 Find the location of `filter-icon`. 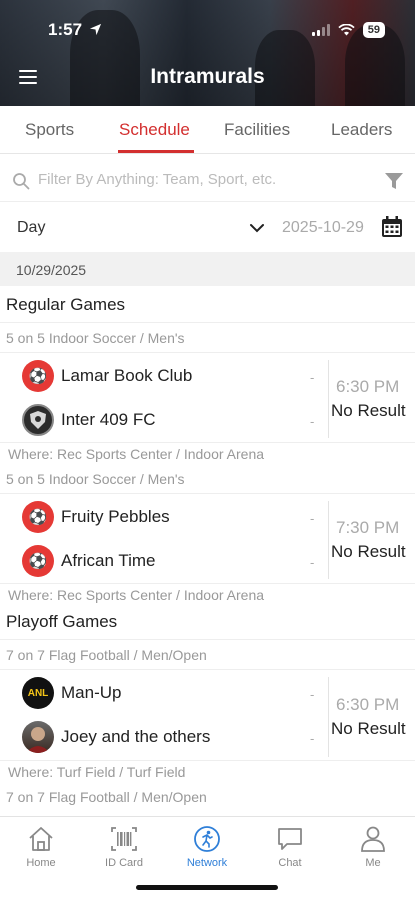

filter-icon is located at coordinates (394, 181).